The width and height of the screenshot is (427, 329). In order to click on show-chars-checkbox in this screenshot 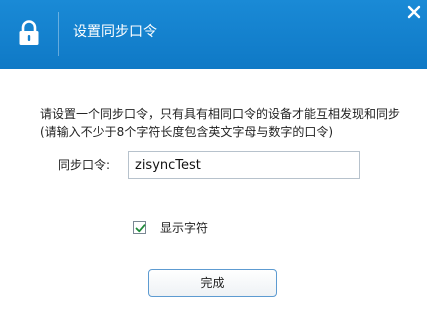, I will do `click(139, 227)`.